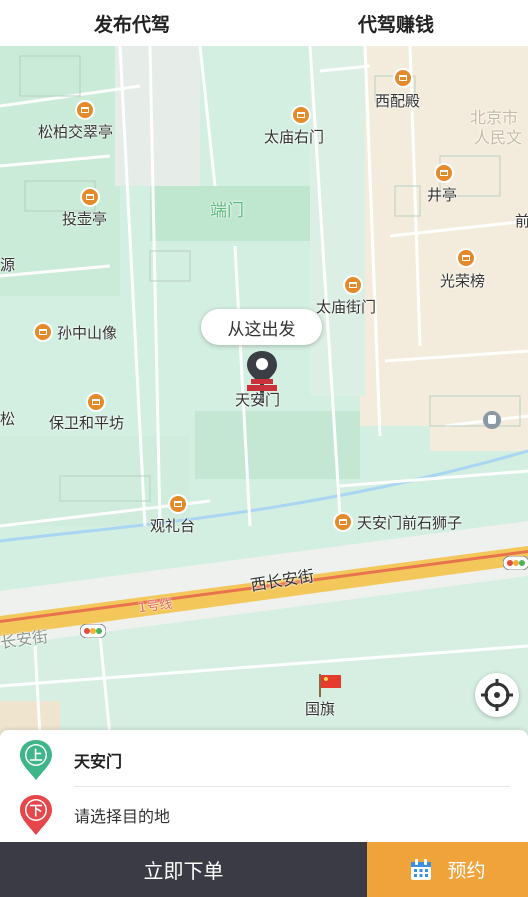 Image resolution: width=528 pixels, height=897 pixels. What do you see at coordinates (498, 137) in the screenshot?
I see `poi-label: 人民文` at bounding box center [498, 137].